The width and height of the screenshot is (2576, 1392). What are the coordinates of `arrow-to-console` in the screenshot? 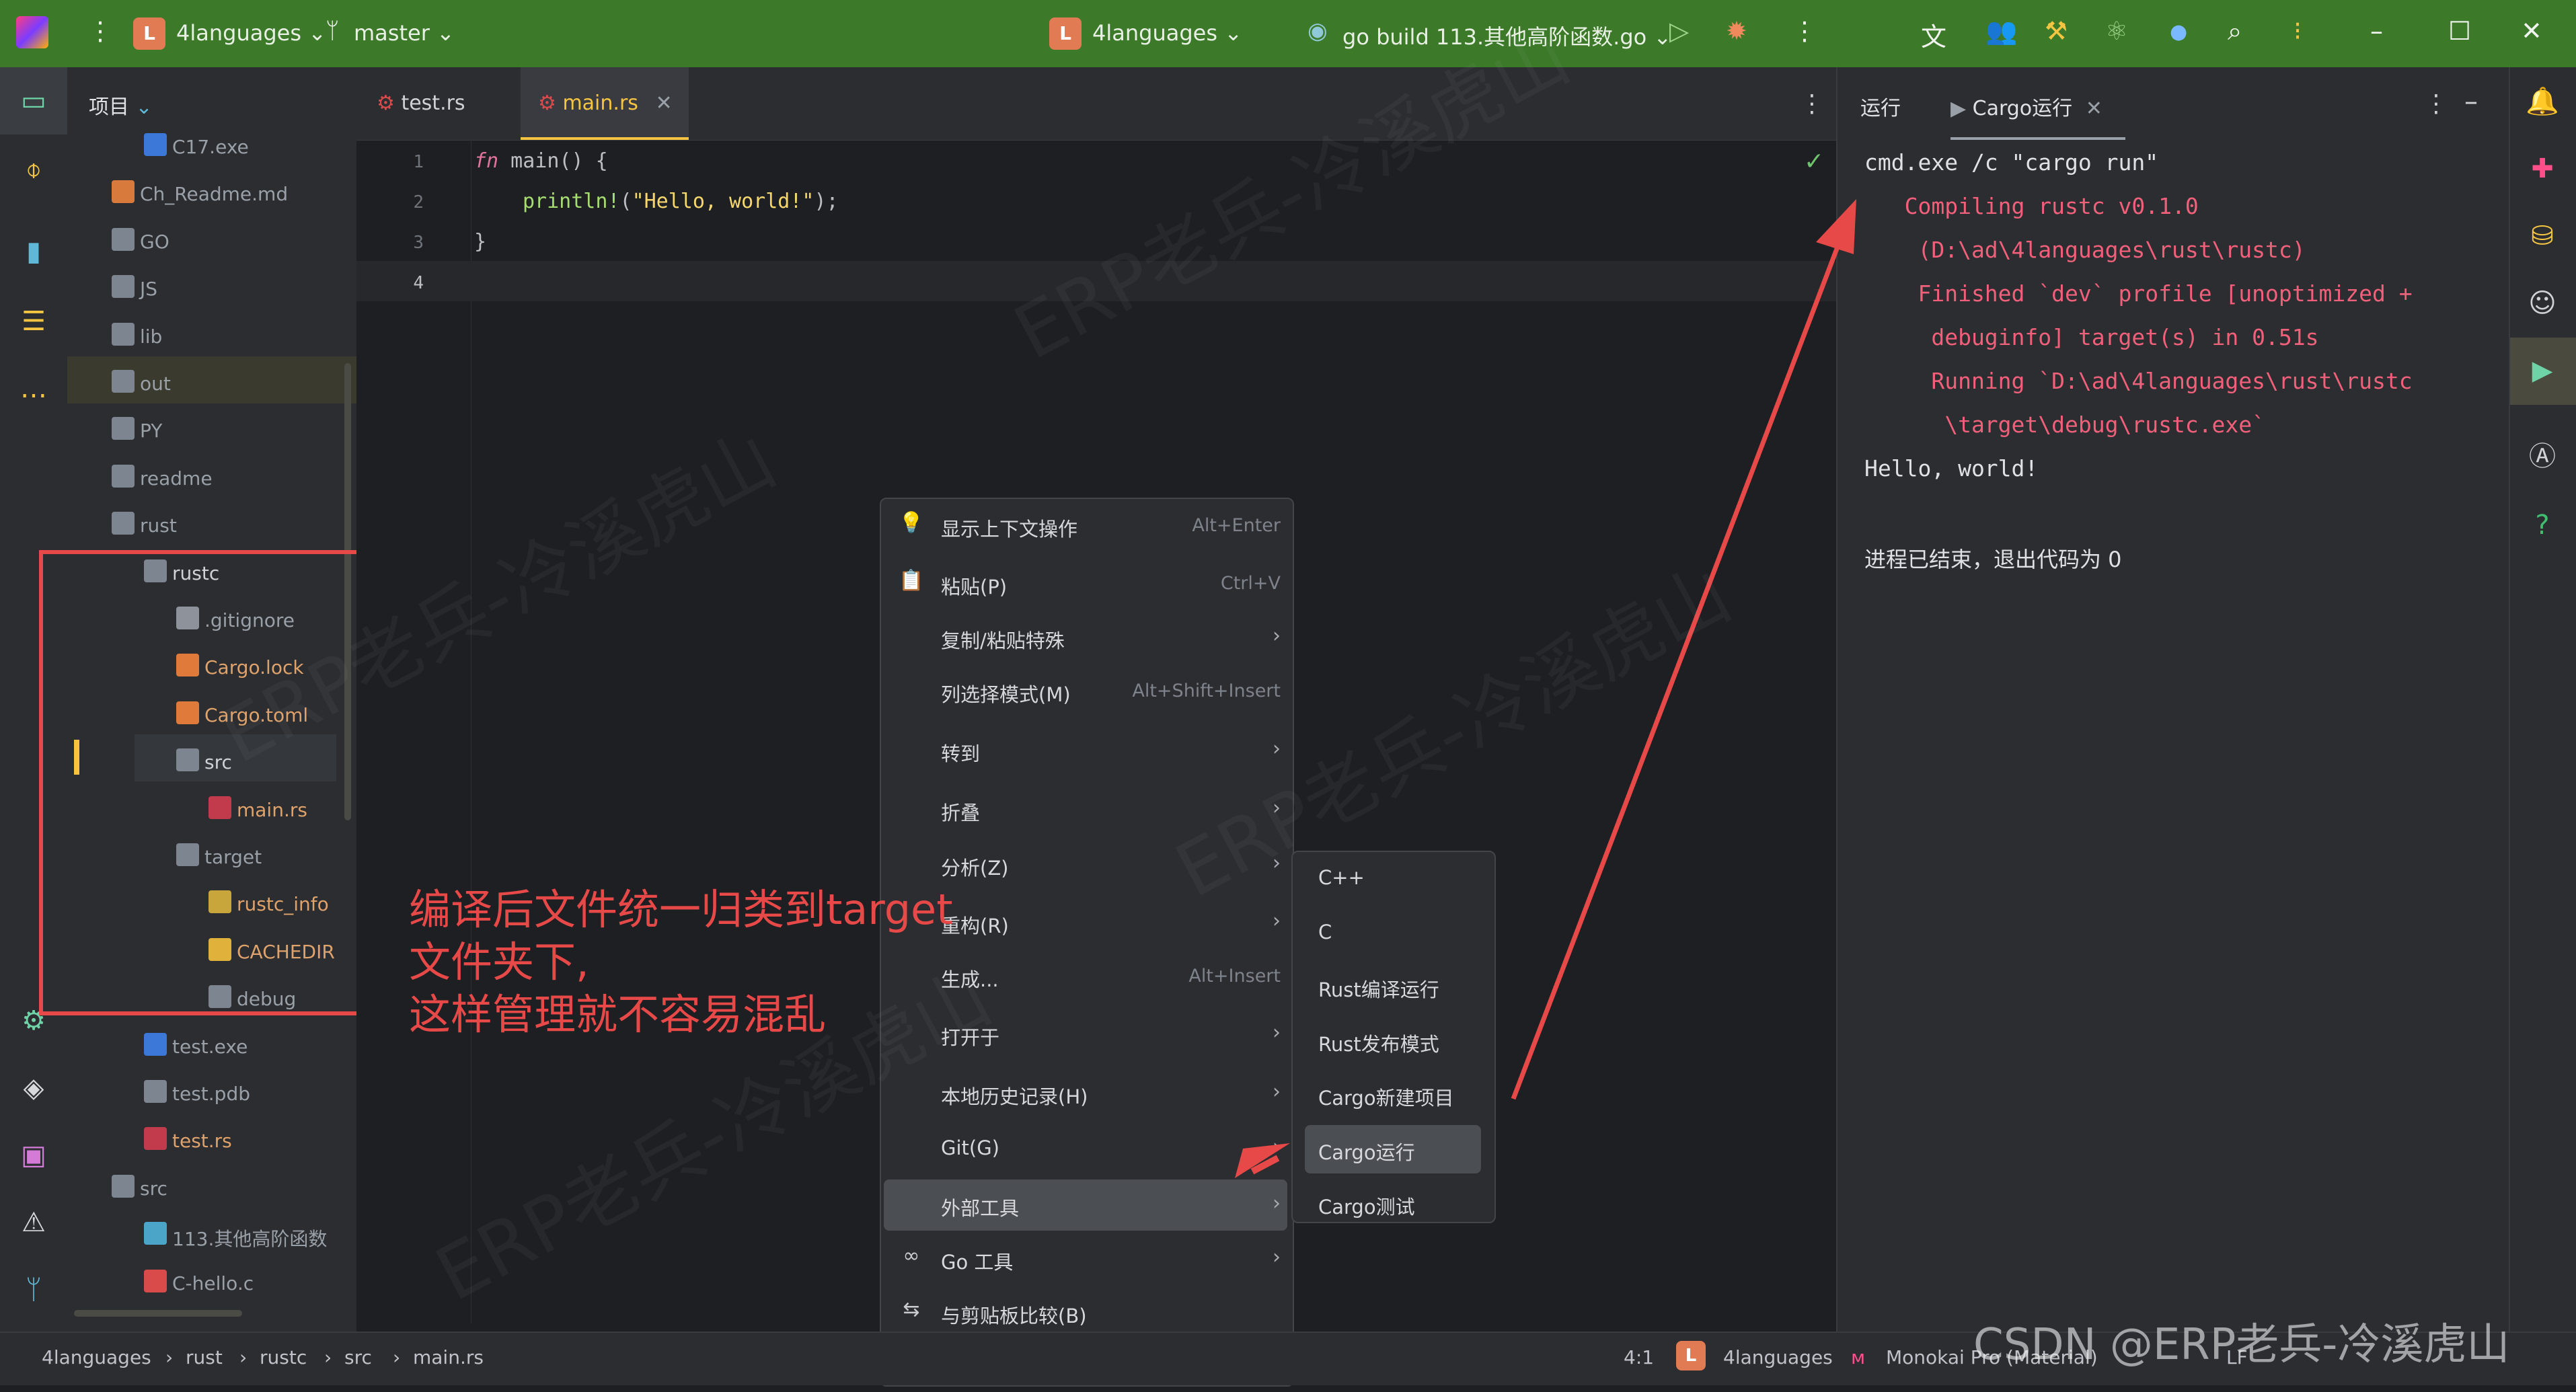 It's located at (1676, 671).